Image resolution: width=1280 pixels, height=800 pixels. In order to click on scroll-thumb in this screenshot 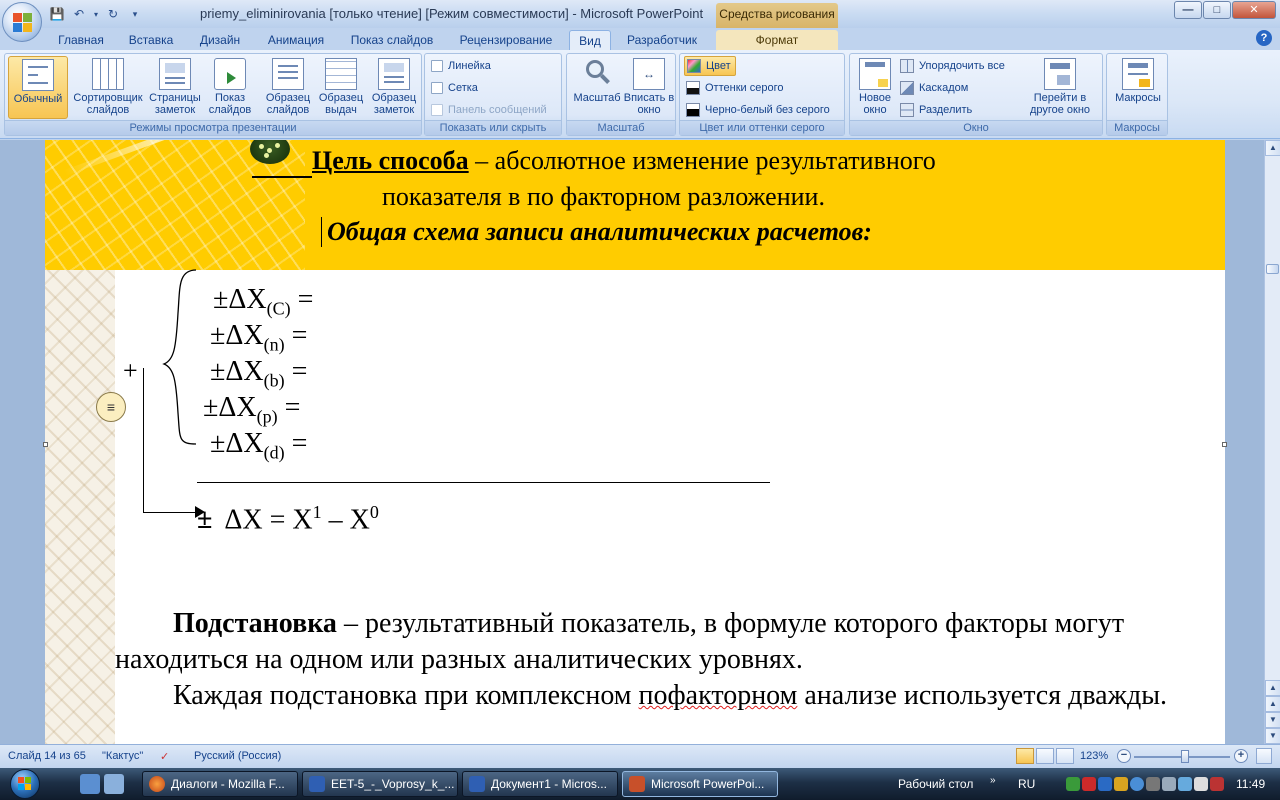, I will do `click(1272, 269)`.